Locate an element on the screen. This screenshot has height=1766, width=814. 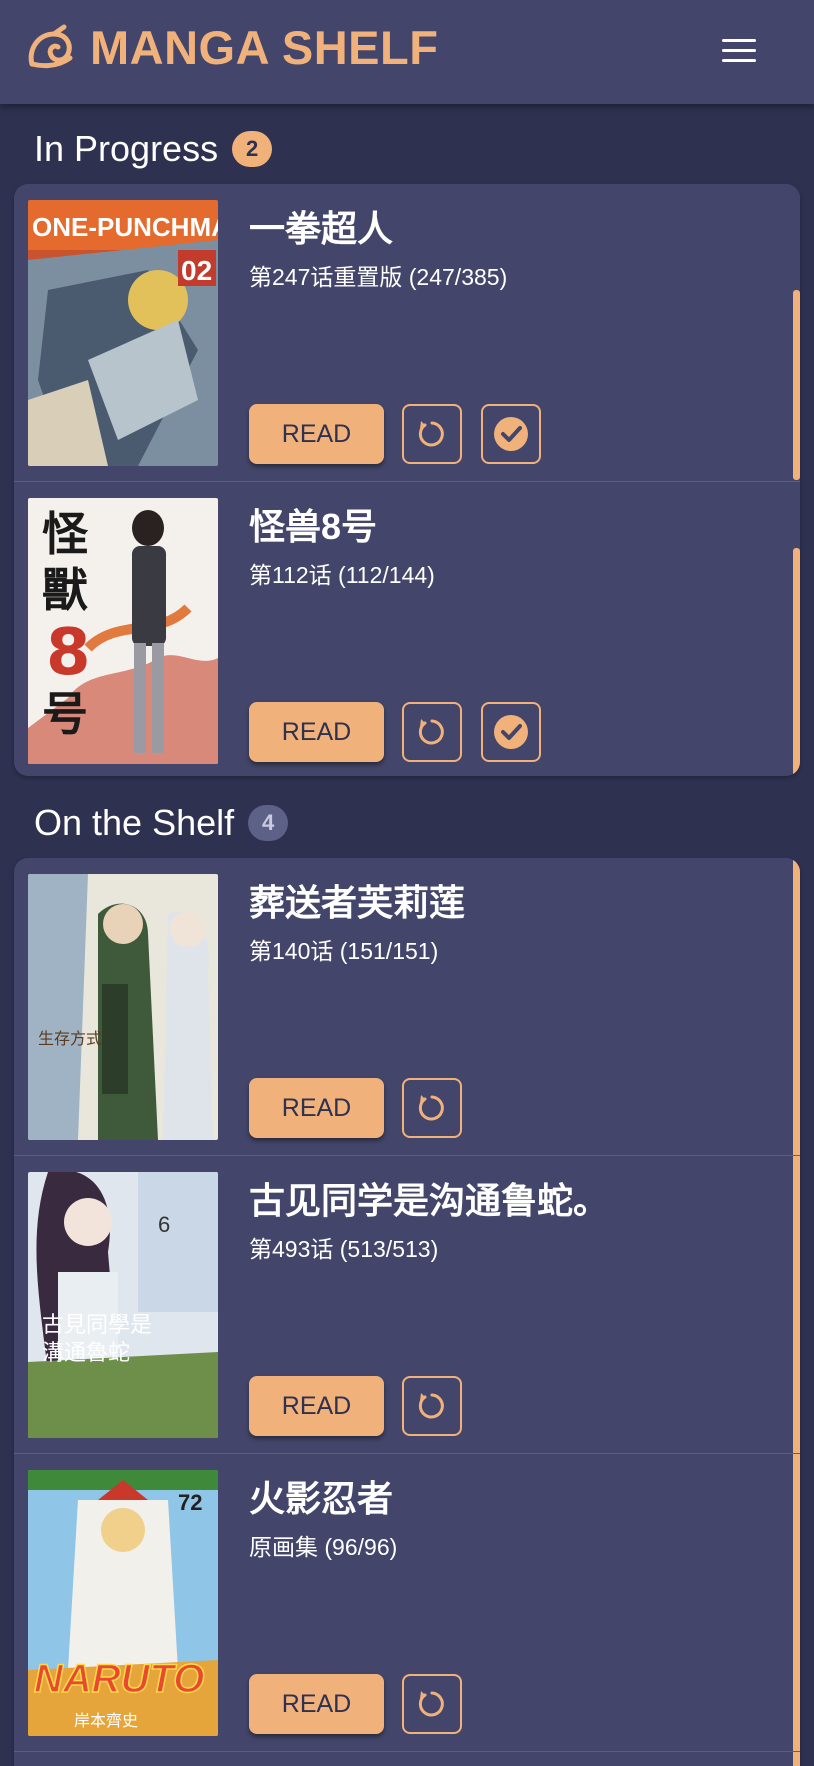
manga-cover: 怪 獸 8 号 is located at coordinates (123, 631).